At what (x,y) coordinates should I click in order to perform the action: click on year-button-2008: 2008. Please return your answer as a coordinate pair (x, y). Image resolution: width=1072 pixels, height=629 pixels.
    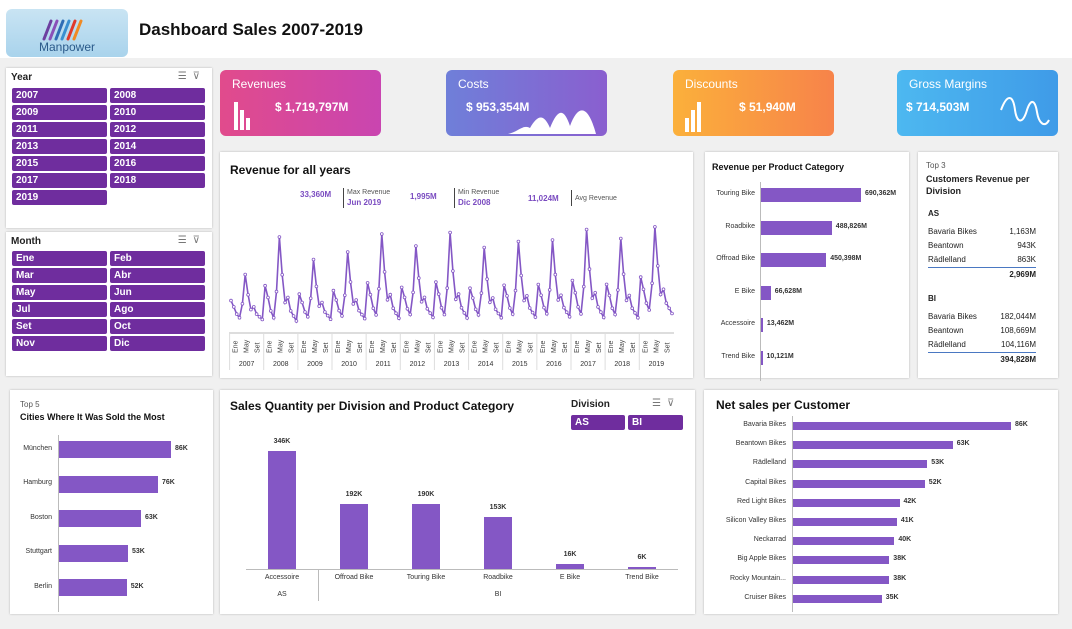
    Looking at the image, I should click on (157, 95).